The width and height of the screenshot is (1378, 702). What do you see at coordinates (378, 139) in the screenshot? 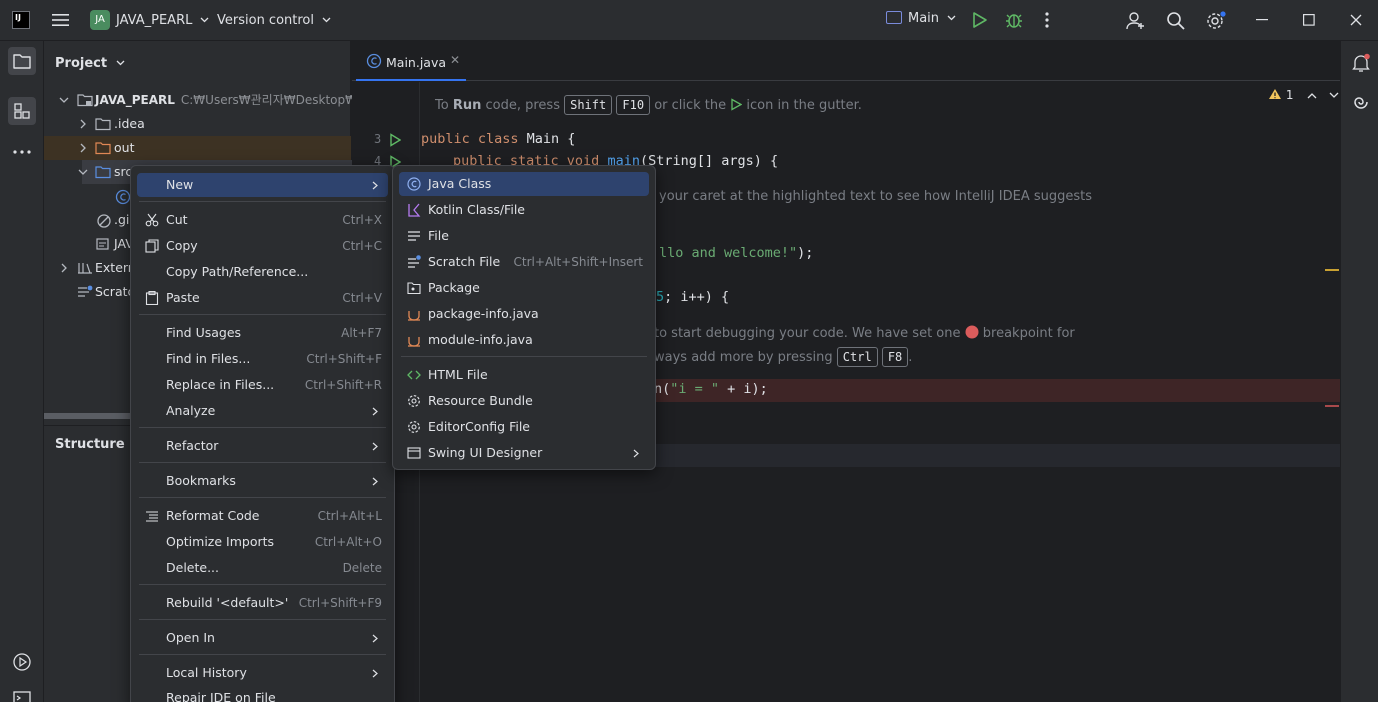
I see `line-number: 3` at bounding box center [378, 139].